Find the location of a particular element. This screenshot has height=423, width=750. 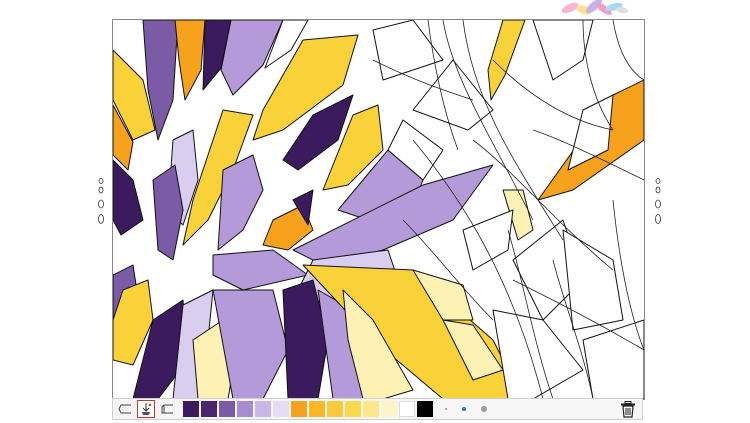

brush-size-medium is located at coordinates (484, 409).